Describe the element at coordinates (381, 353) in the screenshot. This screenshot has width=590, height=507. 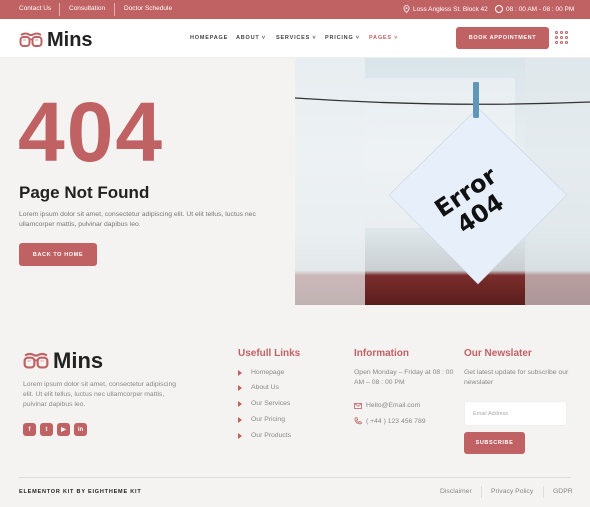
I see `information-title: Information` at that location.